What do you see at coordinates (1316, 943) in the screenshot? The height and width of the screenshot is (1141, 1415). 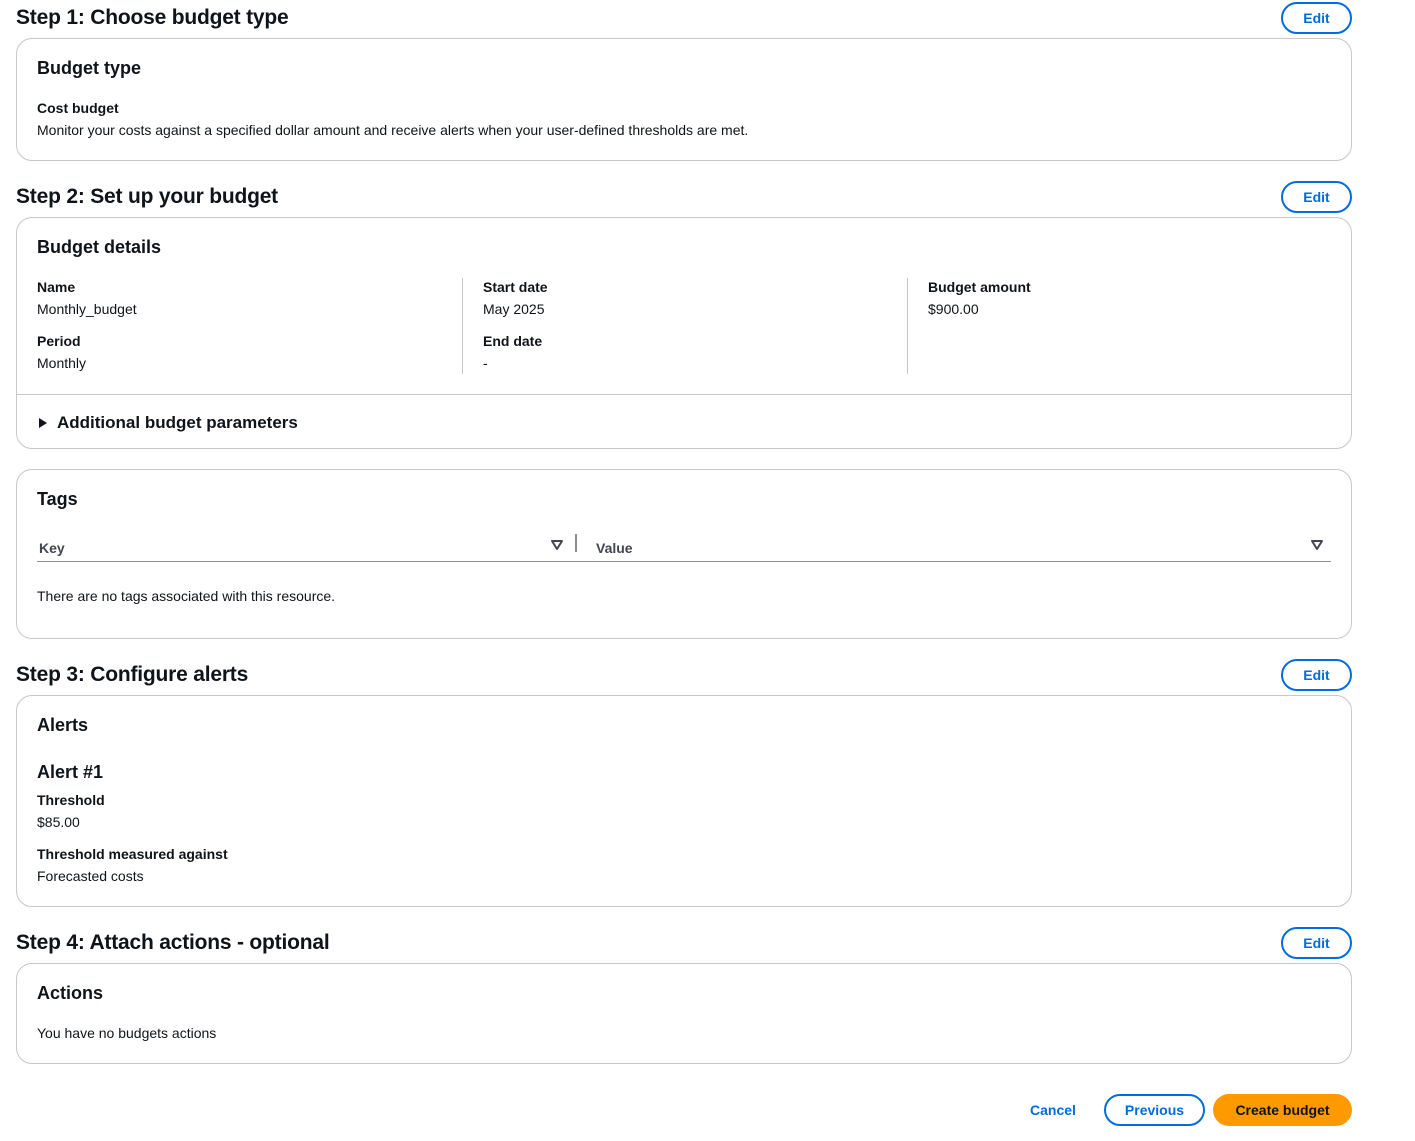 I see `step4-edit-button: Edit` at bounding box center [1316, 943].